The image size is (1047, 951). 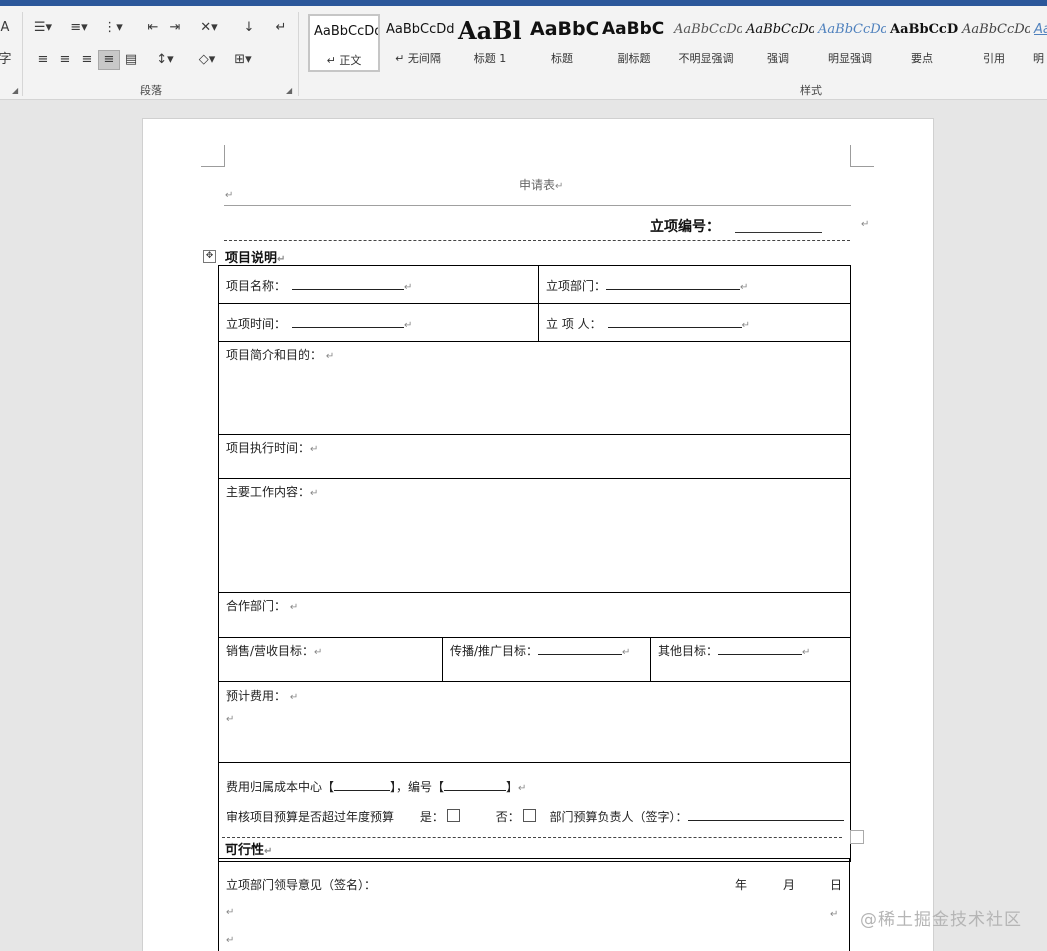 I want to click on budget-cell: 预计费用： ↵ ↵, so click(x=534, y=722).